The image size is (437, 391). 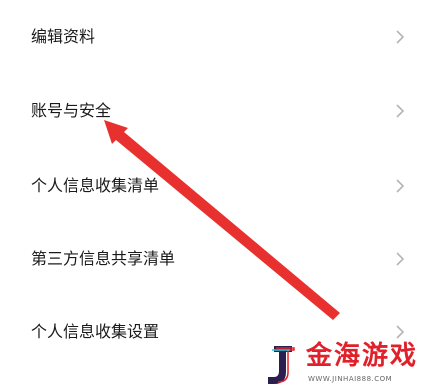 I want to click on watermark: 金海游戏 WWW.JINHAI888.COM, so click(x=349, y=364).